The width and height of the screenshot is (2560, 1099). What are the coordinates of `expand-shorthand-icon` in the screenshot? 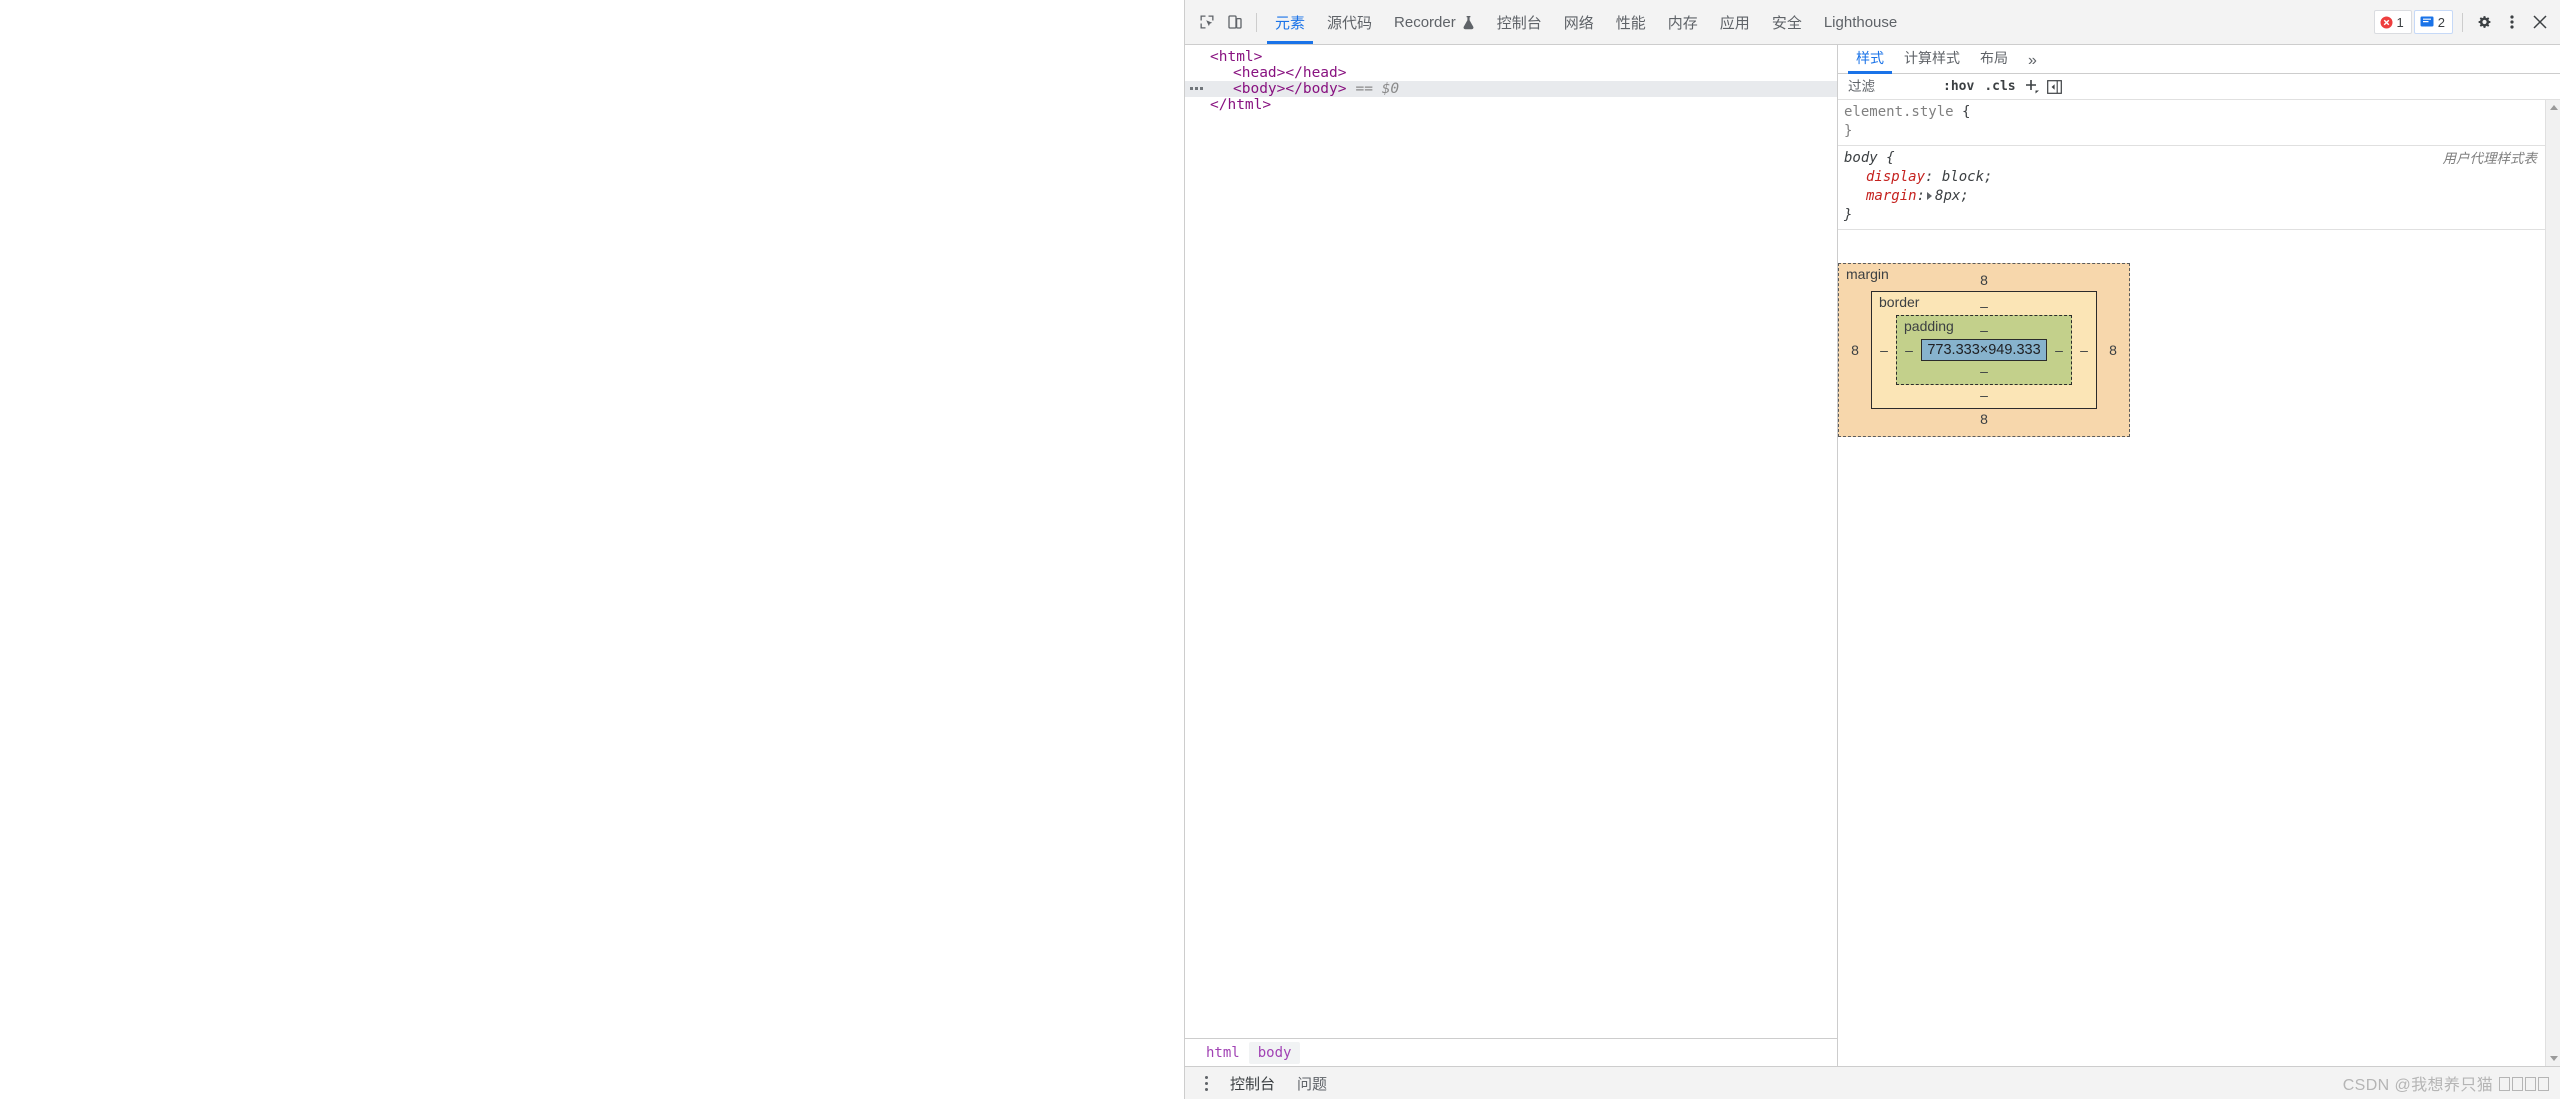 It's located at (1930, 196).